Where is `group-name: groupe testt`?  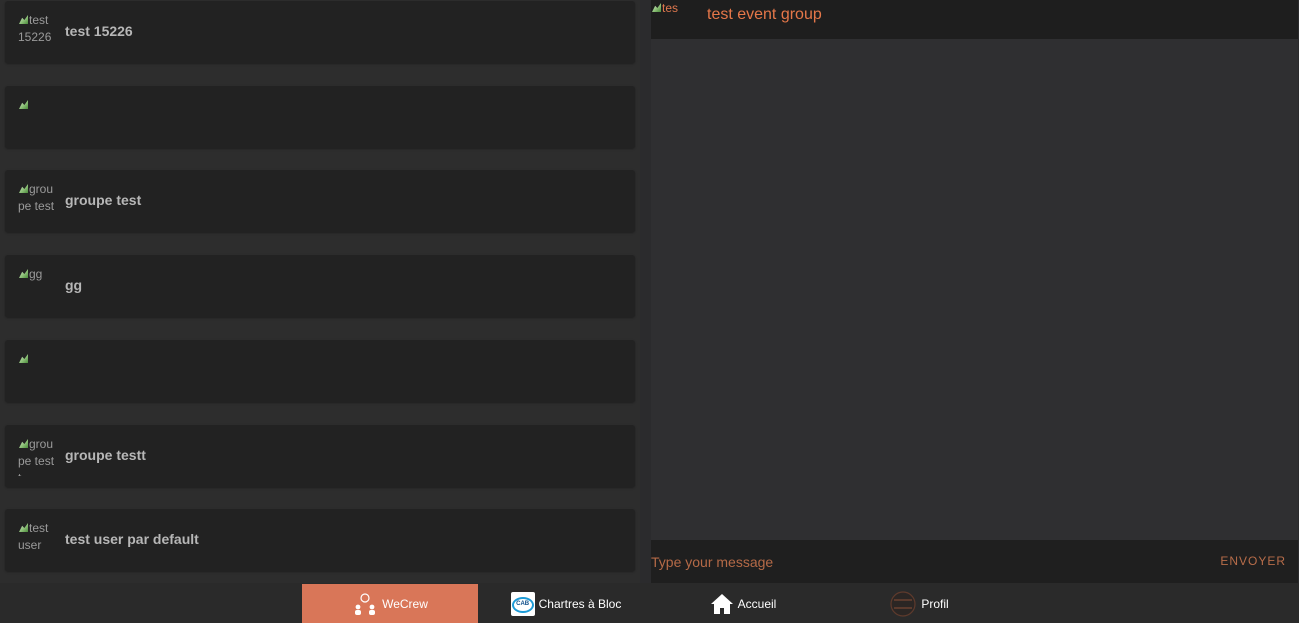 group-name: groupe testt is located at coordinates (105, 455).